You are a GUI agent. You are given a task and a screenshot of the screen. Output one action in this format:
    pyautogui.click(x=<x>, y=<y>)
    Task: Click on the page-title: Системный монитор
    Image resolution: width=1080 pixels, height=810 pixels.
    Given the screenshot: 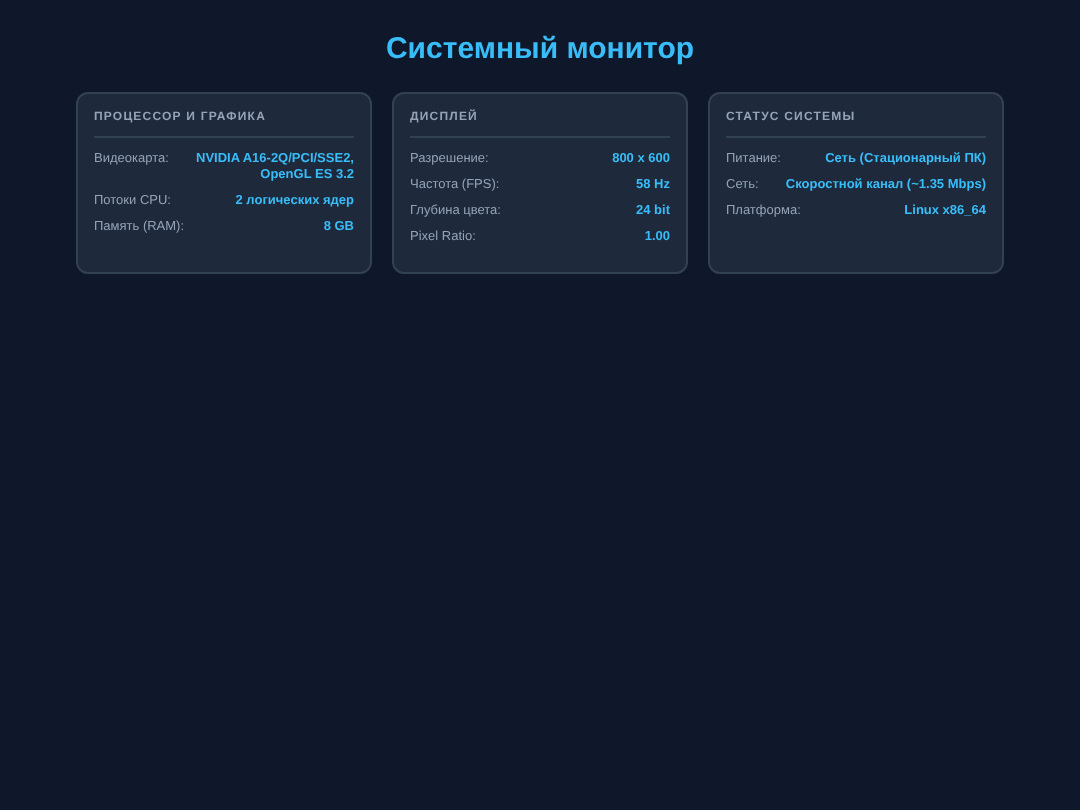 What is the action you would take?
    pyautogui.click(x=540, y=49)
    